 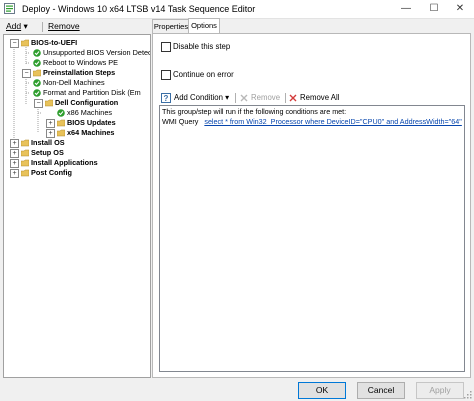 I want to click on condition-toolbar: ? Add Condition ▾ Remove Remove All, so click(x=311, y=98).